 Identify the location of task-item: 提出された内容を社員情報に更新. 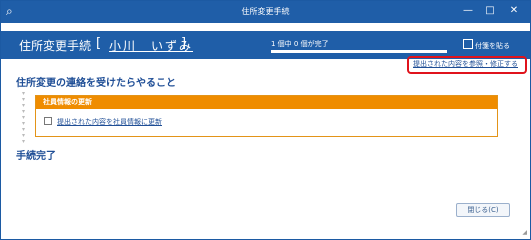
(103, 122).